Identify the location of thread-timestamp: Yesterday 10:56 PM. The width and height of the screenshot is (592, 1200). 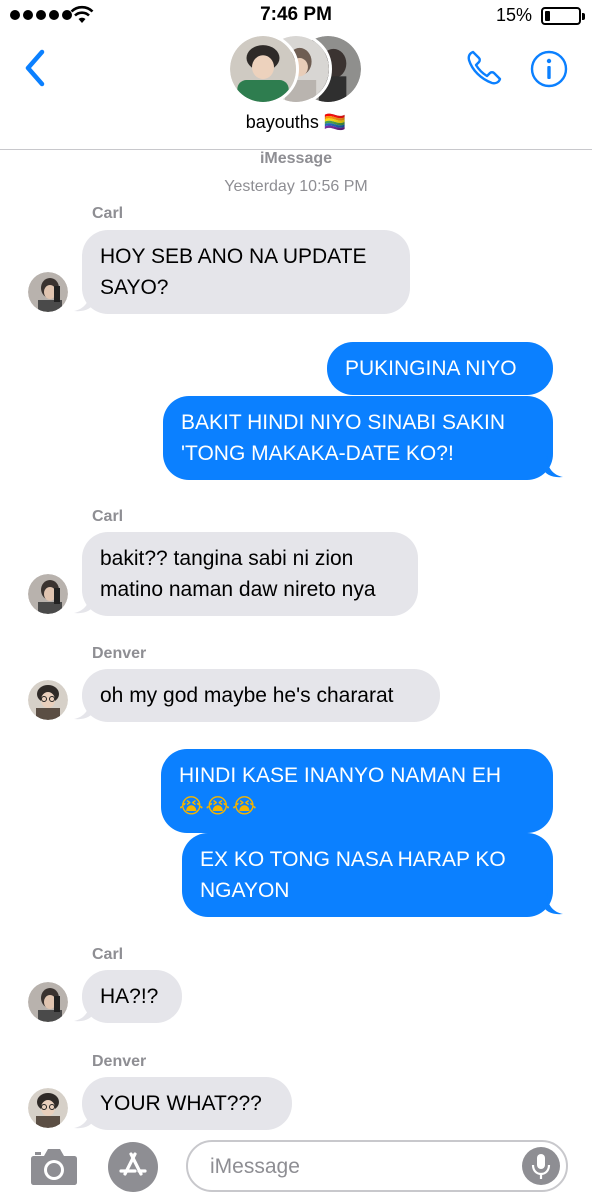
(296, 186).